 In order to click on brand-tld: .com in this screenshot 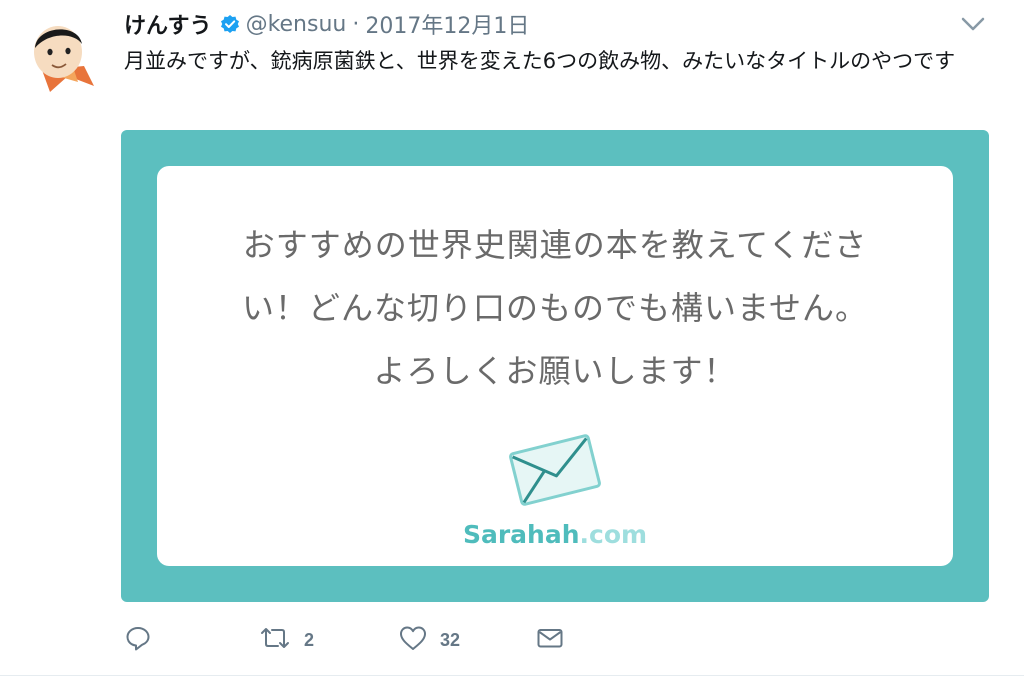, I will do `click(613, 534)`.